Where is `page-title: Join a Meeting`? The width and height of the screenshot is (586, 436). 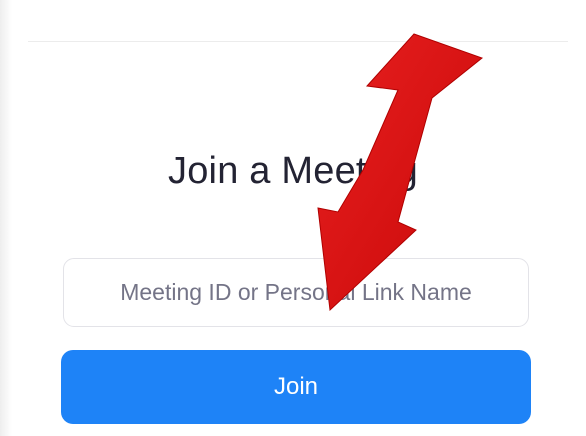
page-title: Join a Meeting is located at coordinates (293, 171).